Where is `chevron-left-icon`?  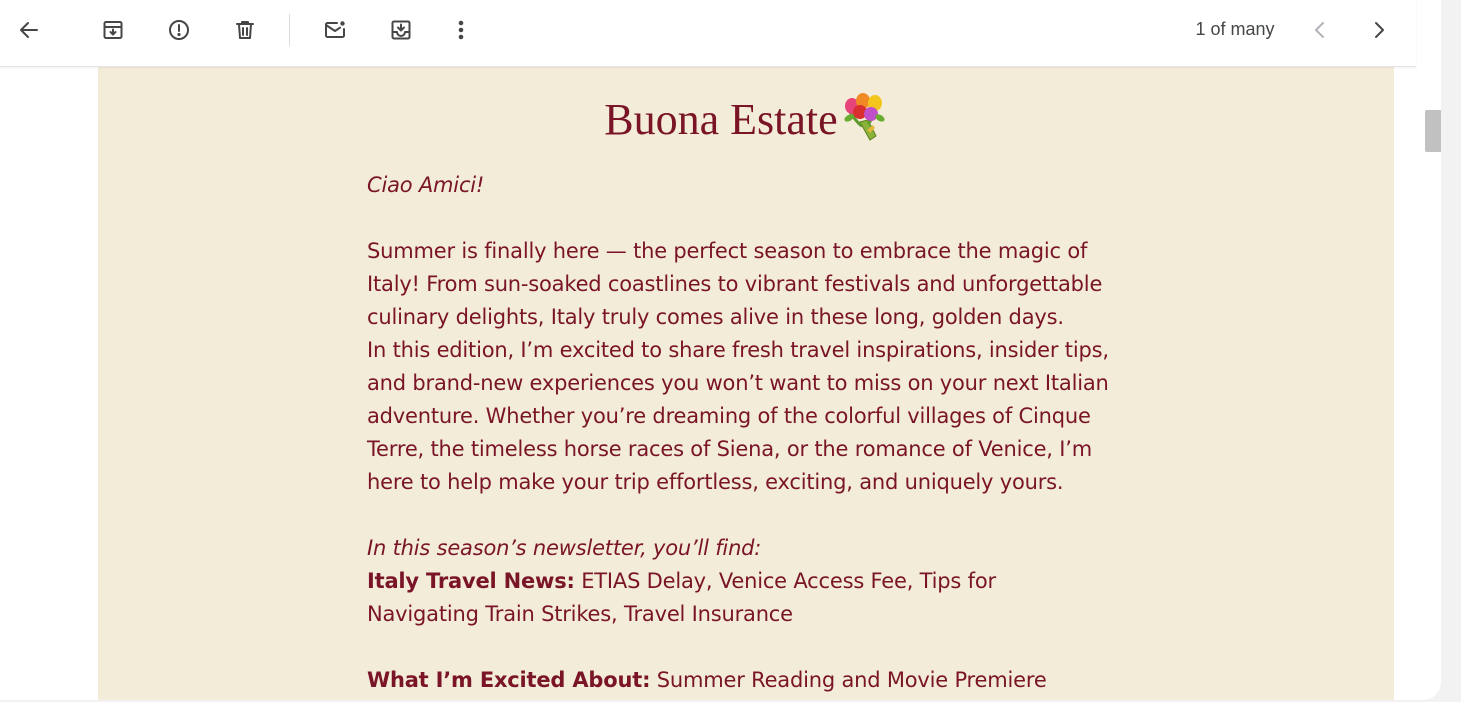 chevron-left-icon is located at coordinates (1319, 30).